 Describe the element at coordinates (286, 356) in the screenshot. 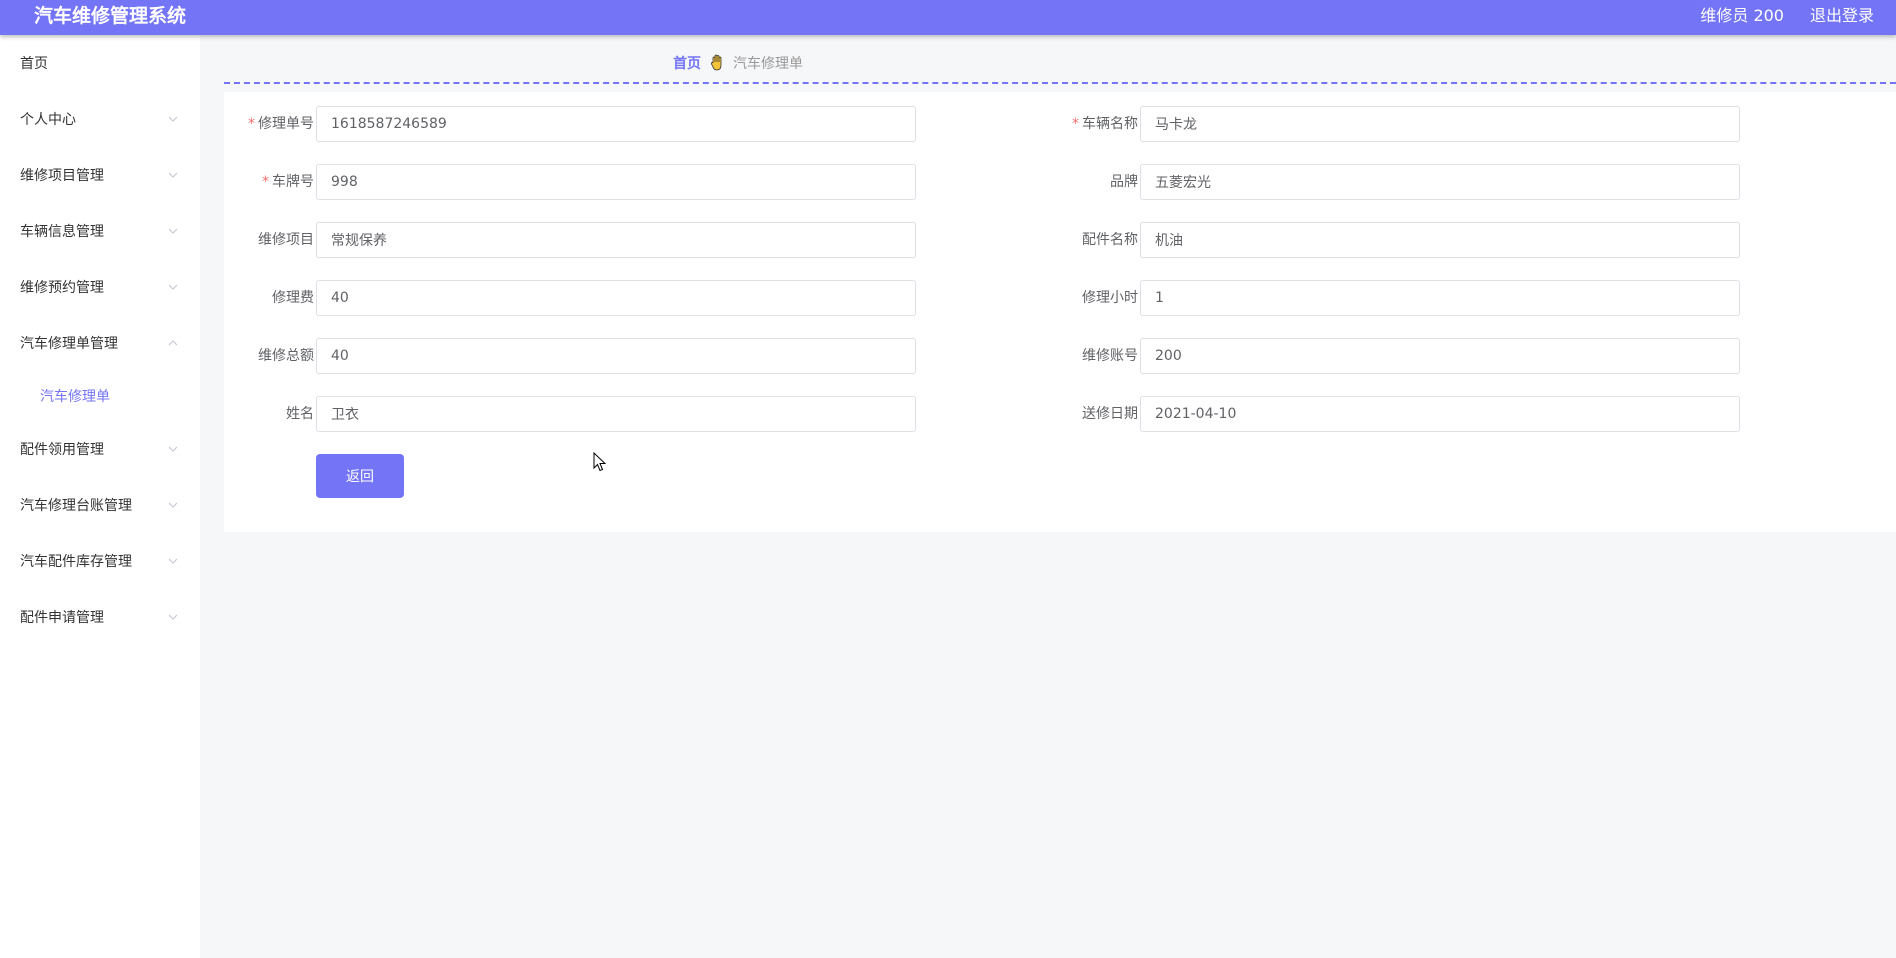

I see `field-label-repair-total: 维修总额` at that location.